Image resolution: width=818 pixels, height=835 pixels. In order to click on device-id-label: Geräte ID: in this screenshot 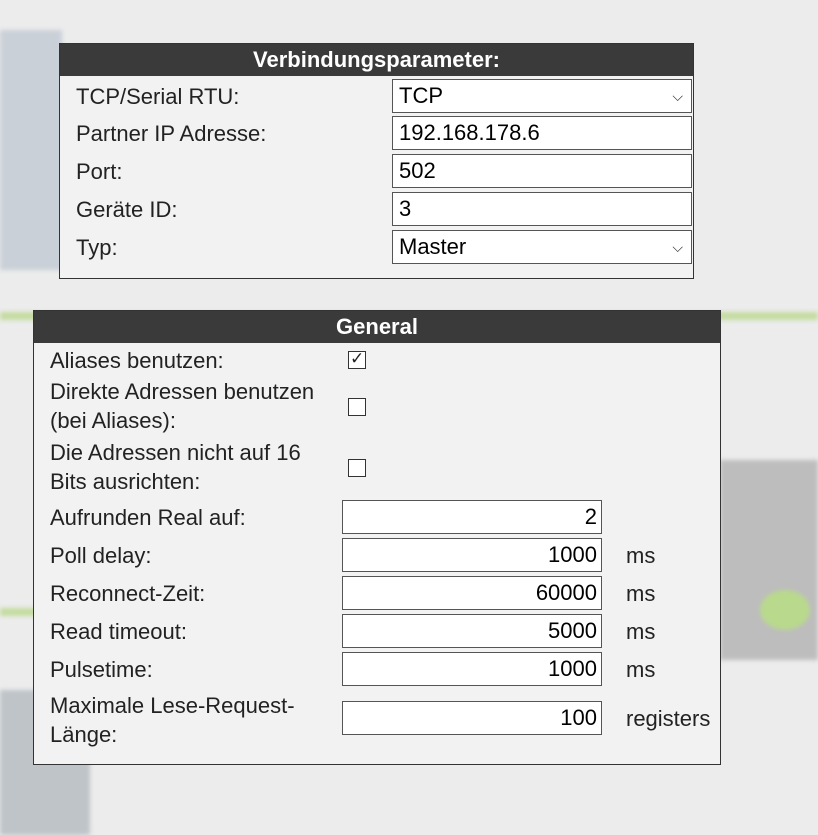, I will do `click(127, 209)`.